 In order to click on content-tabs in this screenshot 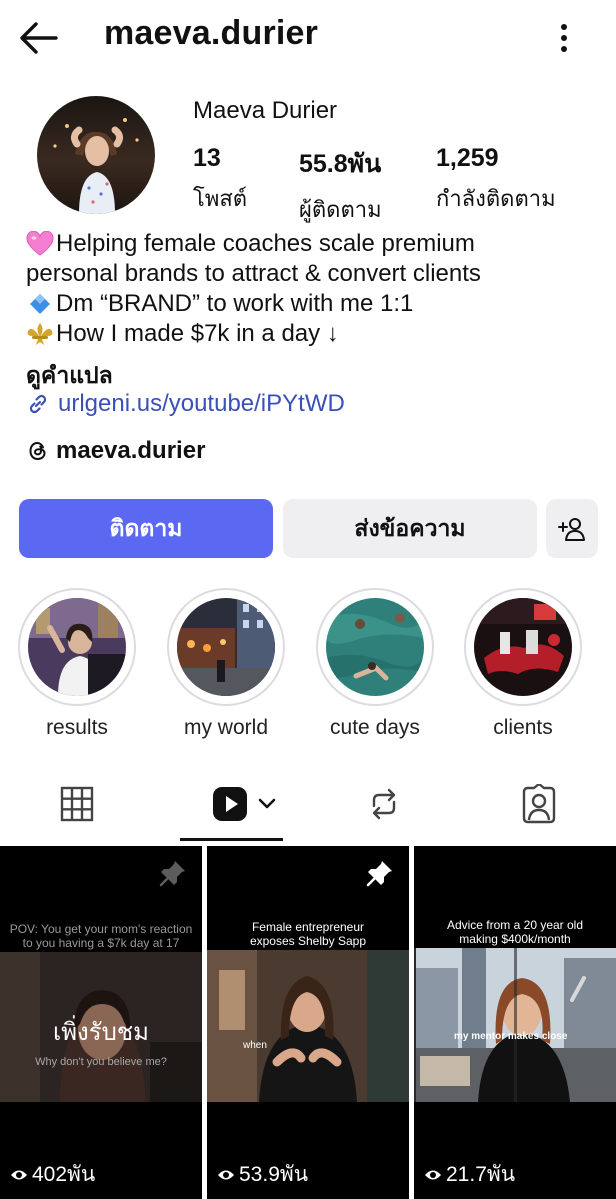, I will do `click(308, 806)`.